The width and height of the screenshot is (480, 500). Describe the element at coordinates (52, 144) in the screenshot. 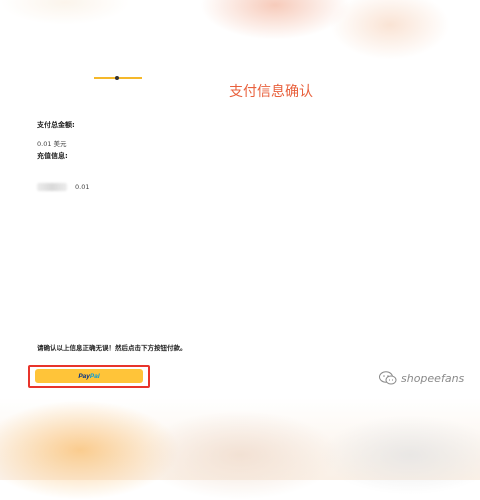

I see `total-amount-value: 0.01 美元` at that location.